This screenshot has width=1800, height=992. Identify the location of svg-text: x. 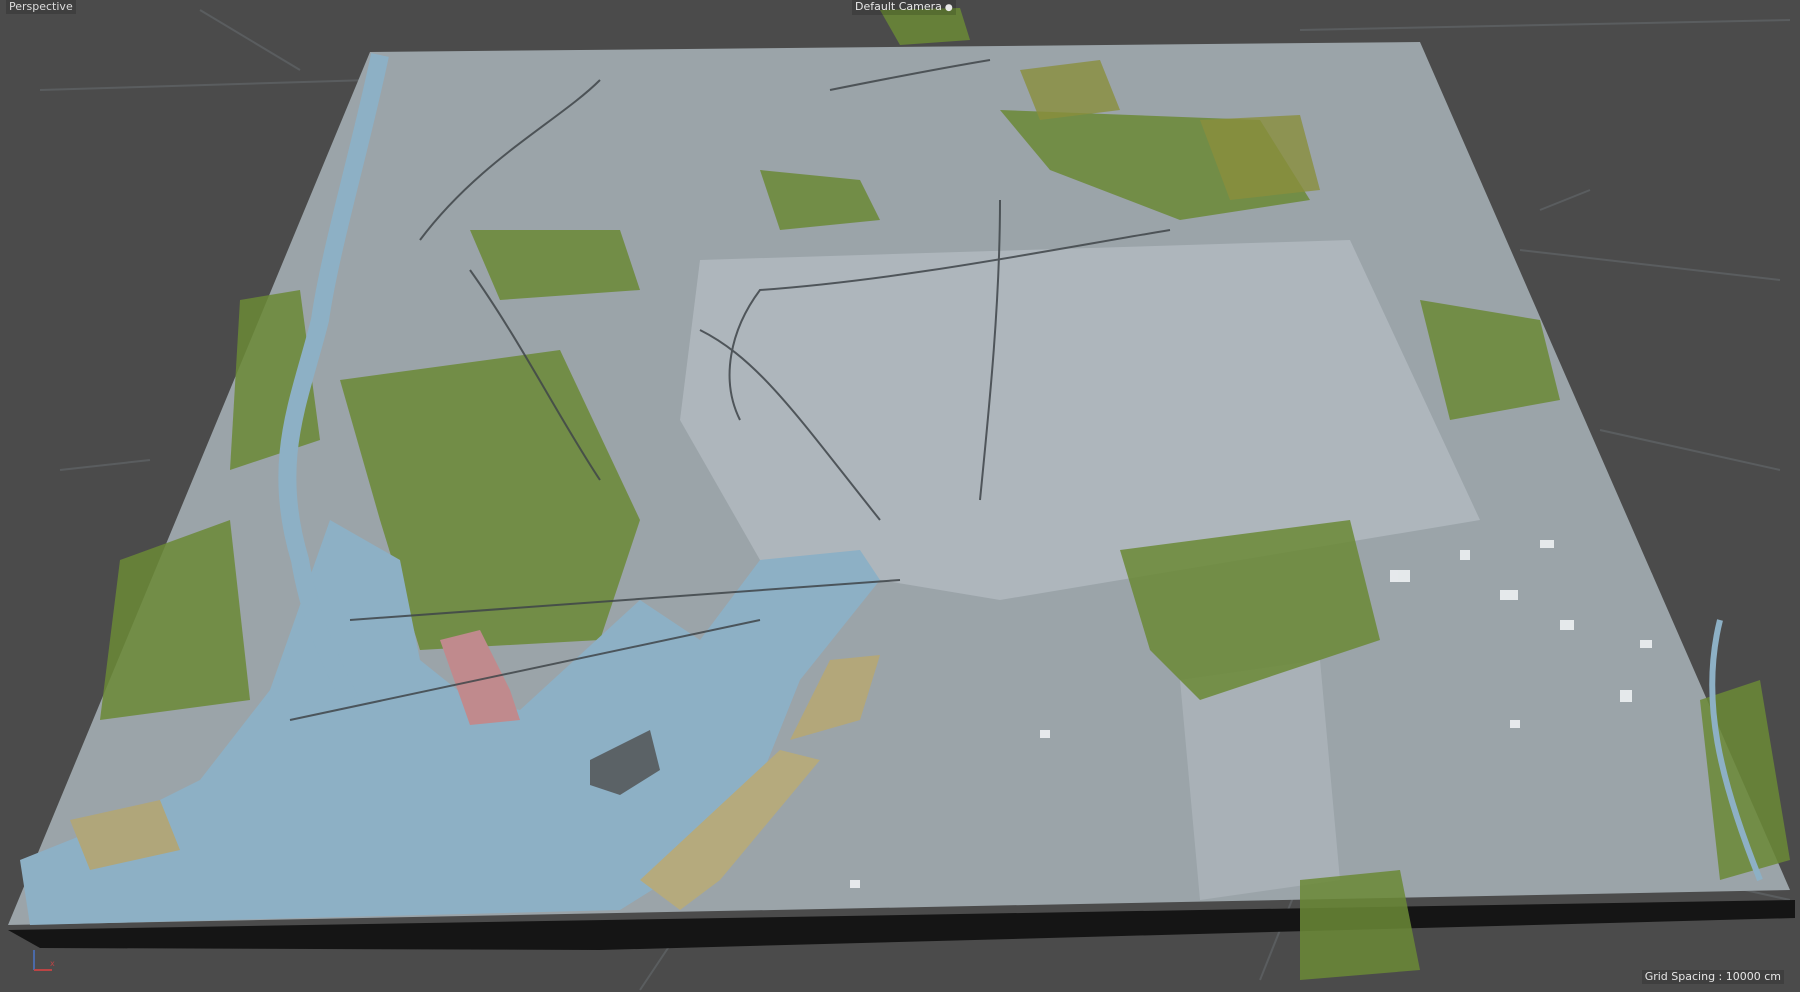
(52, 963).